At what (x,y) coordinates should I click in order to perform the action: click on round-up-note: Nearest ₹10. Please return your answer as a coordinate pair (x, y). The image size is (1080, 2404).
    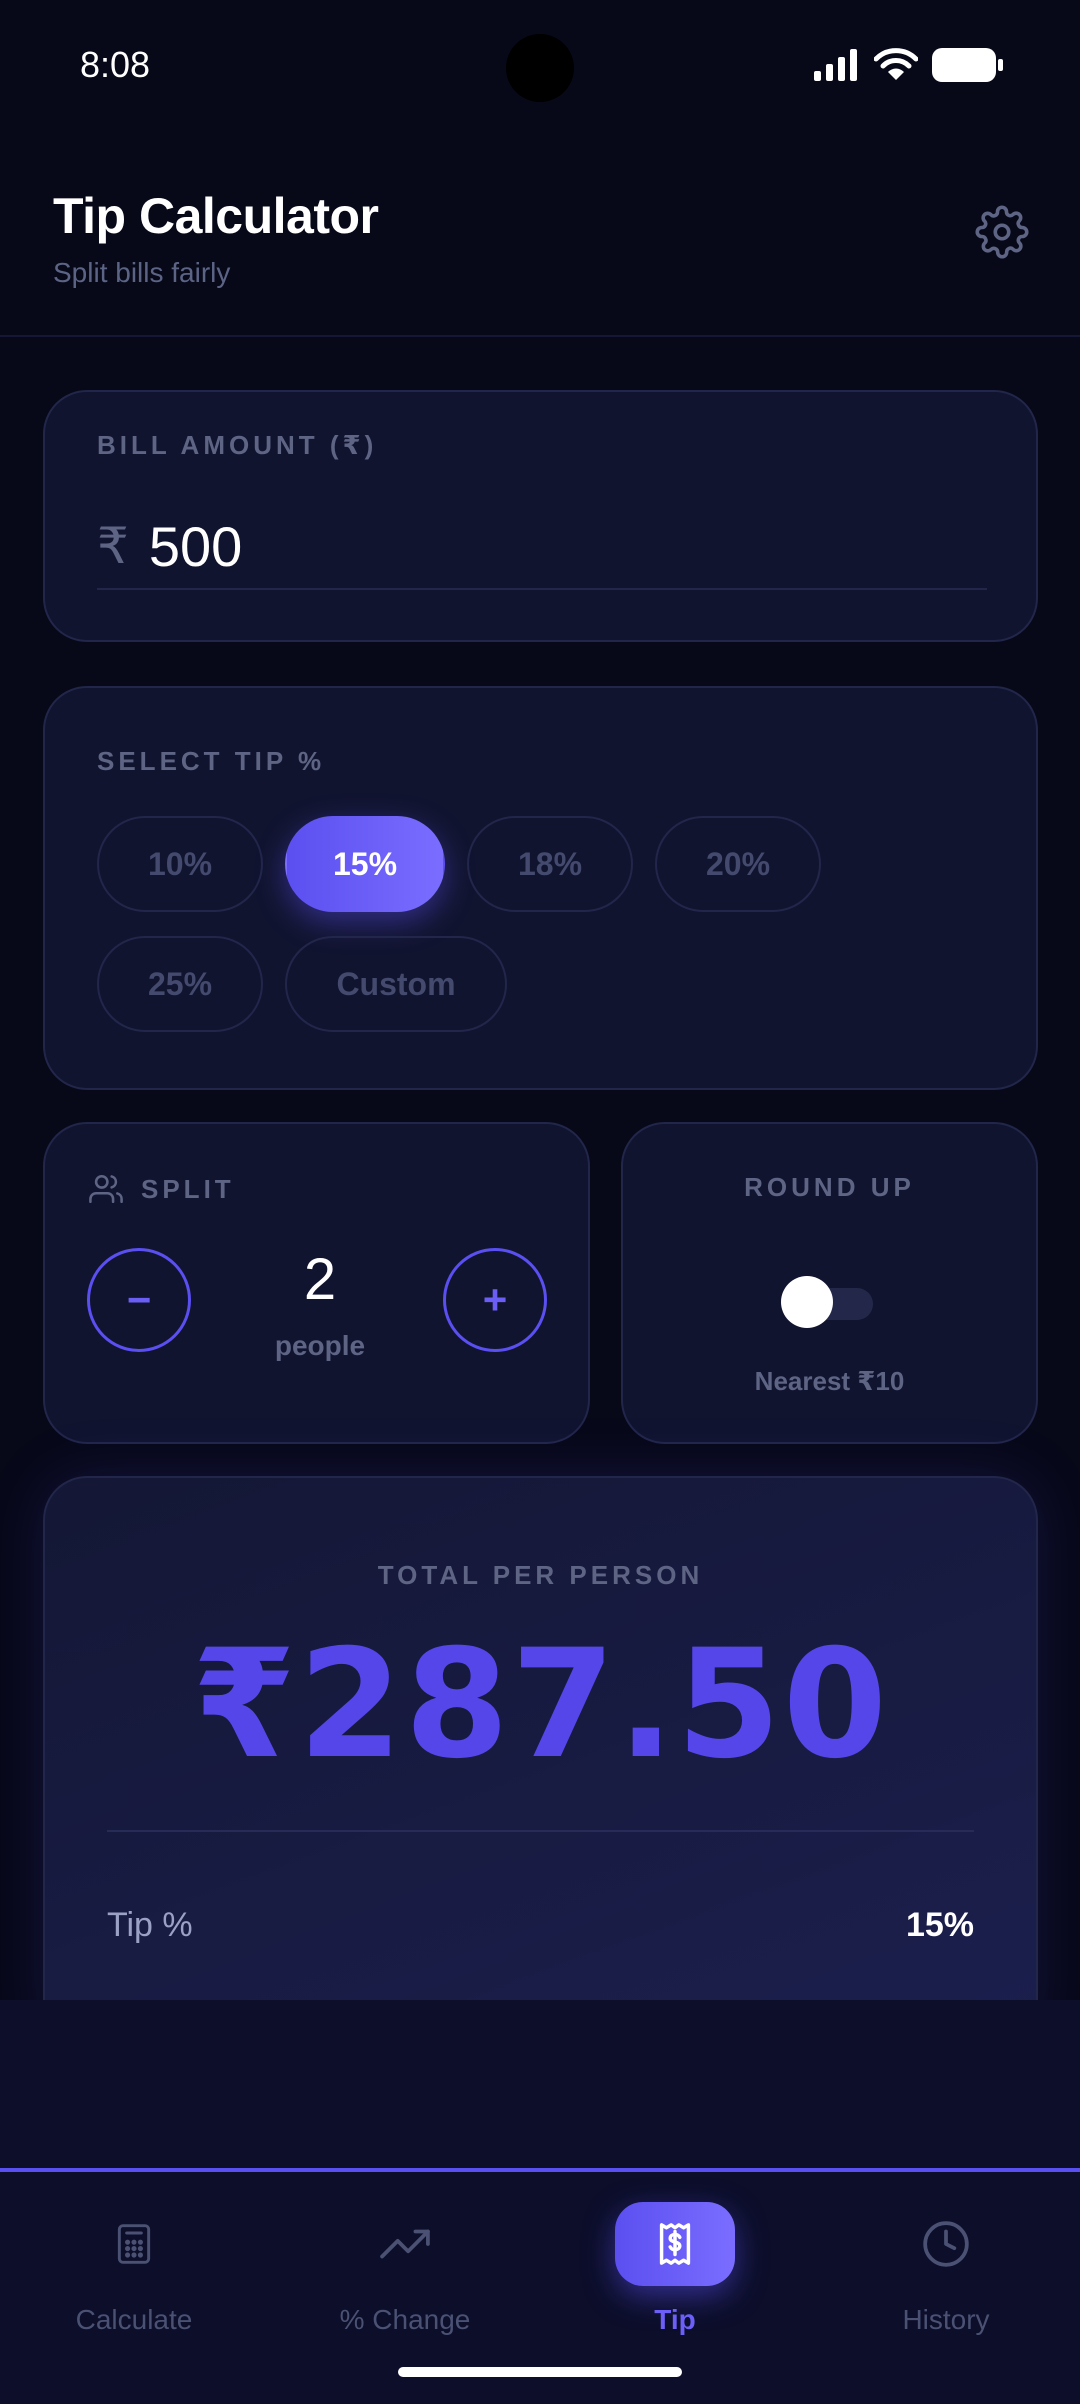
    Looking at the image, I should click on (829, 1381).